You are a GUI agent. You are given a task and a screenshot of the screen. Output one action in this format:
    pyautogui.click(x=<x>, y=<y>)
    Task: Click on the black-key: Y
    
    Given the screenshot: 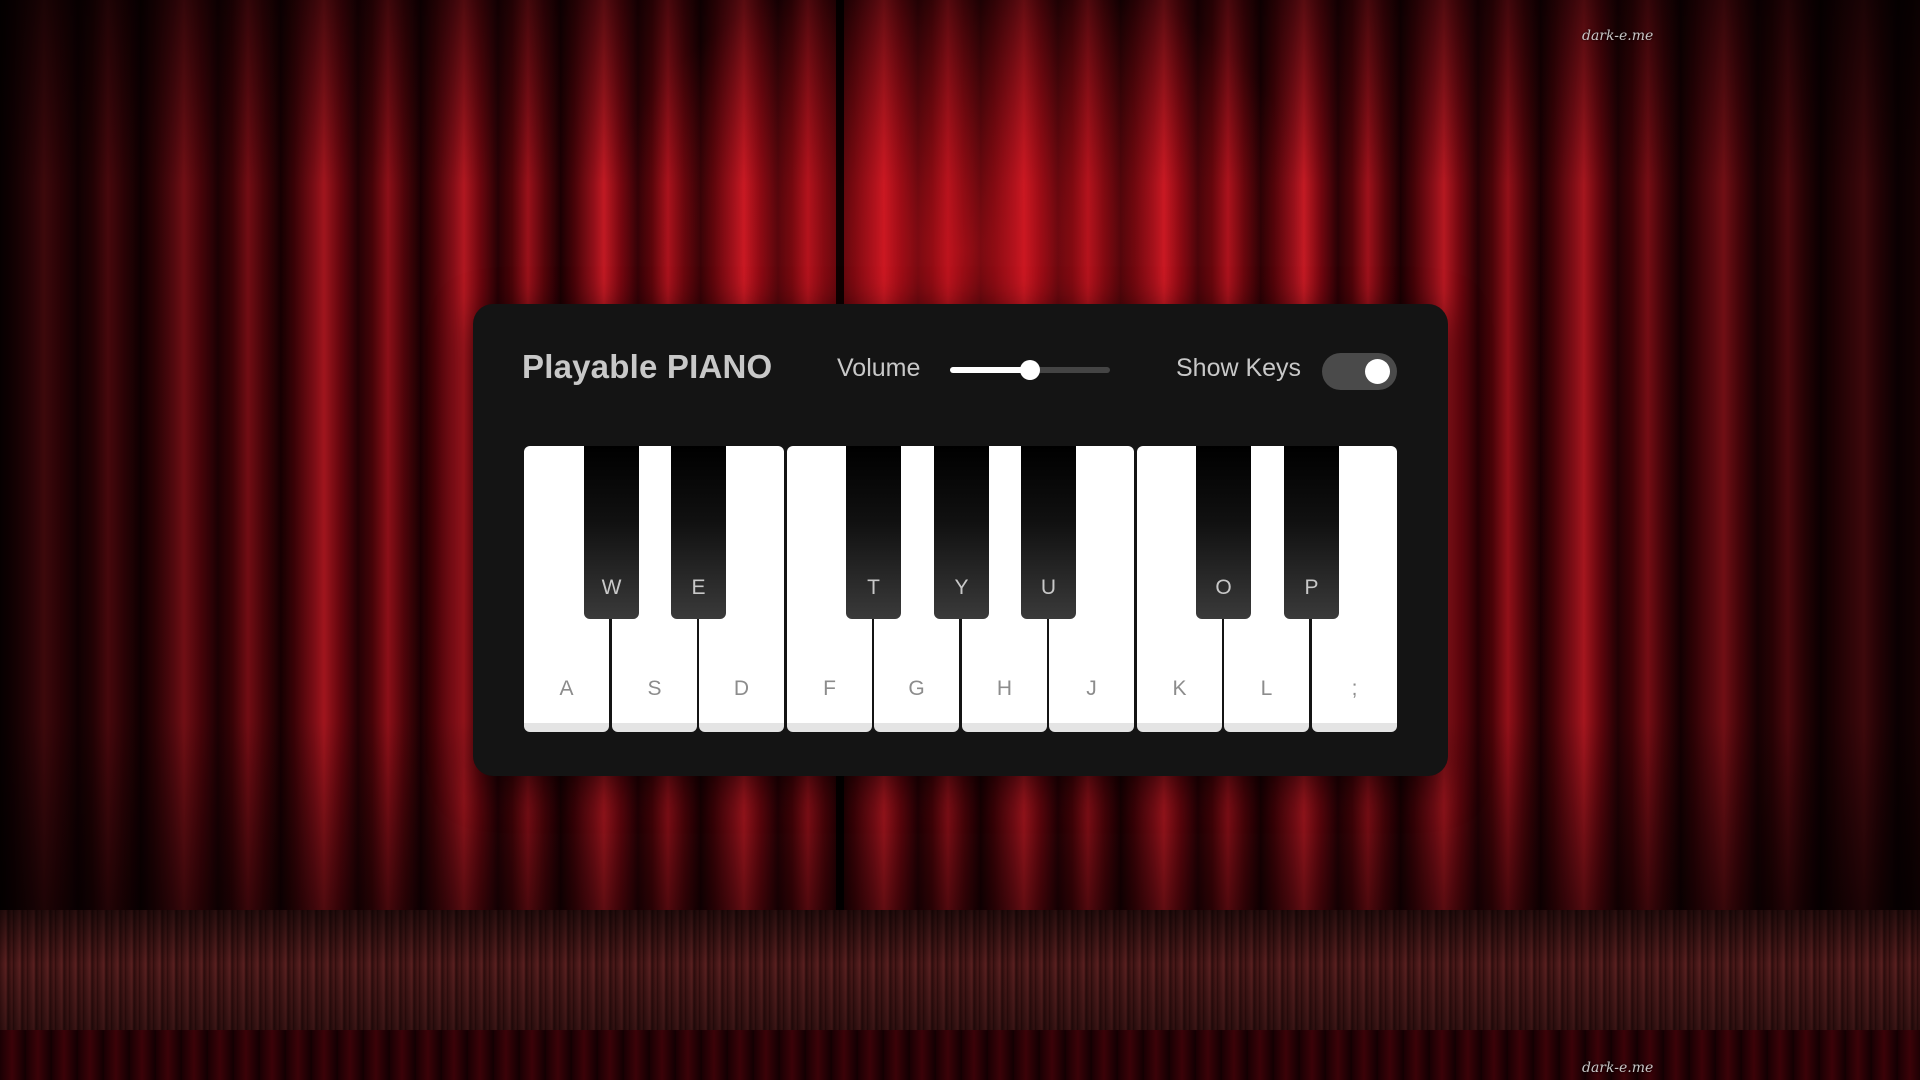 What is the action you would take?
    pyautogui.click(x=961, y=532)
    